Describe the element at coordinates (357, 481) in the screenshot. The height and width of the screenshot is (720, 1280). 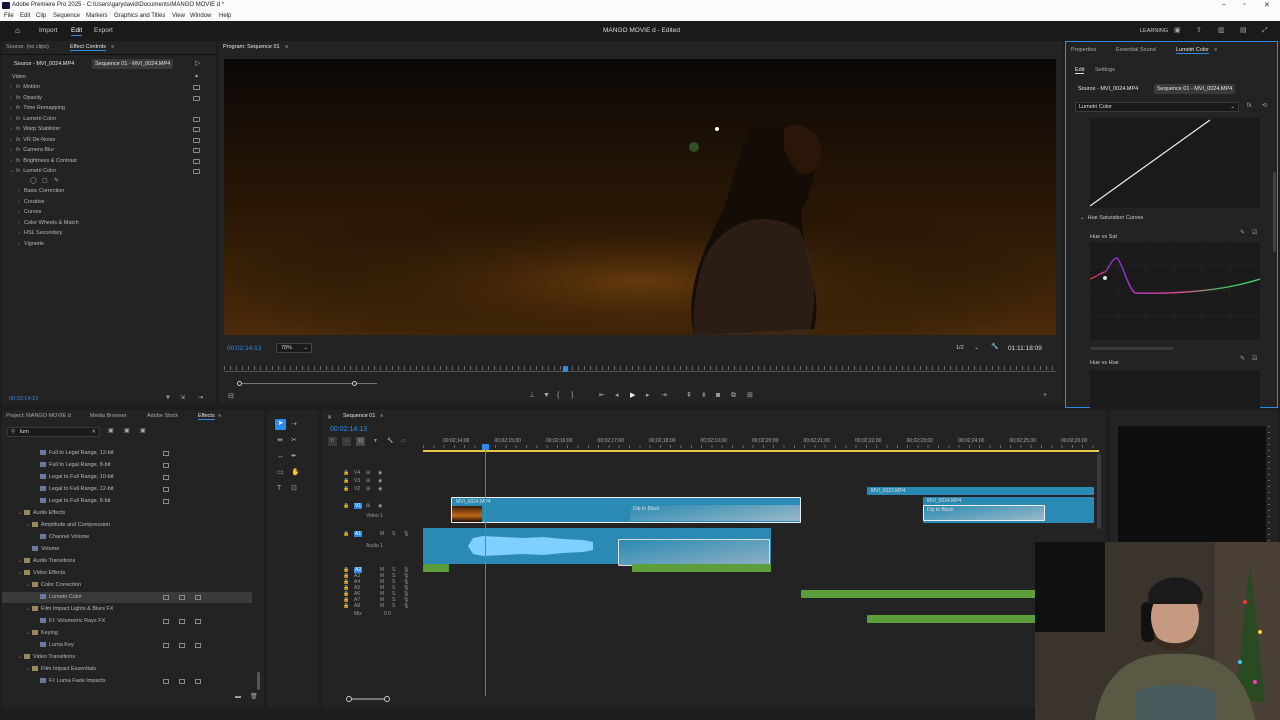
I see `track-name: V3` at that location.